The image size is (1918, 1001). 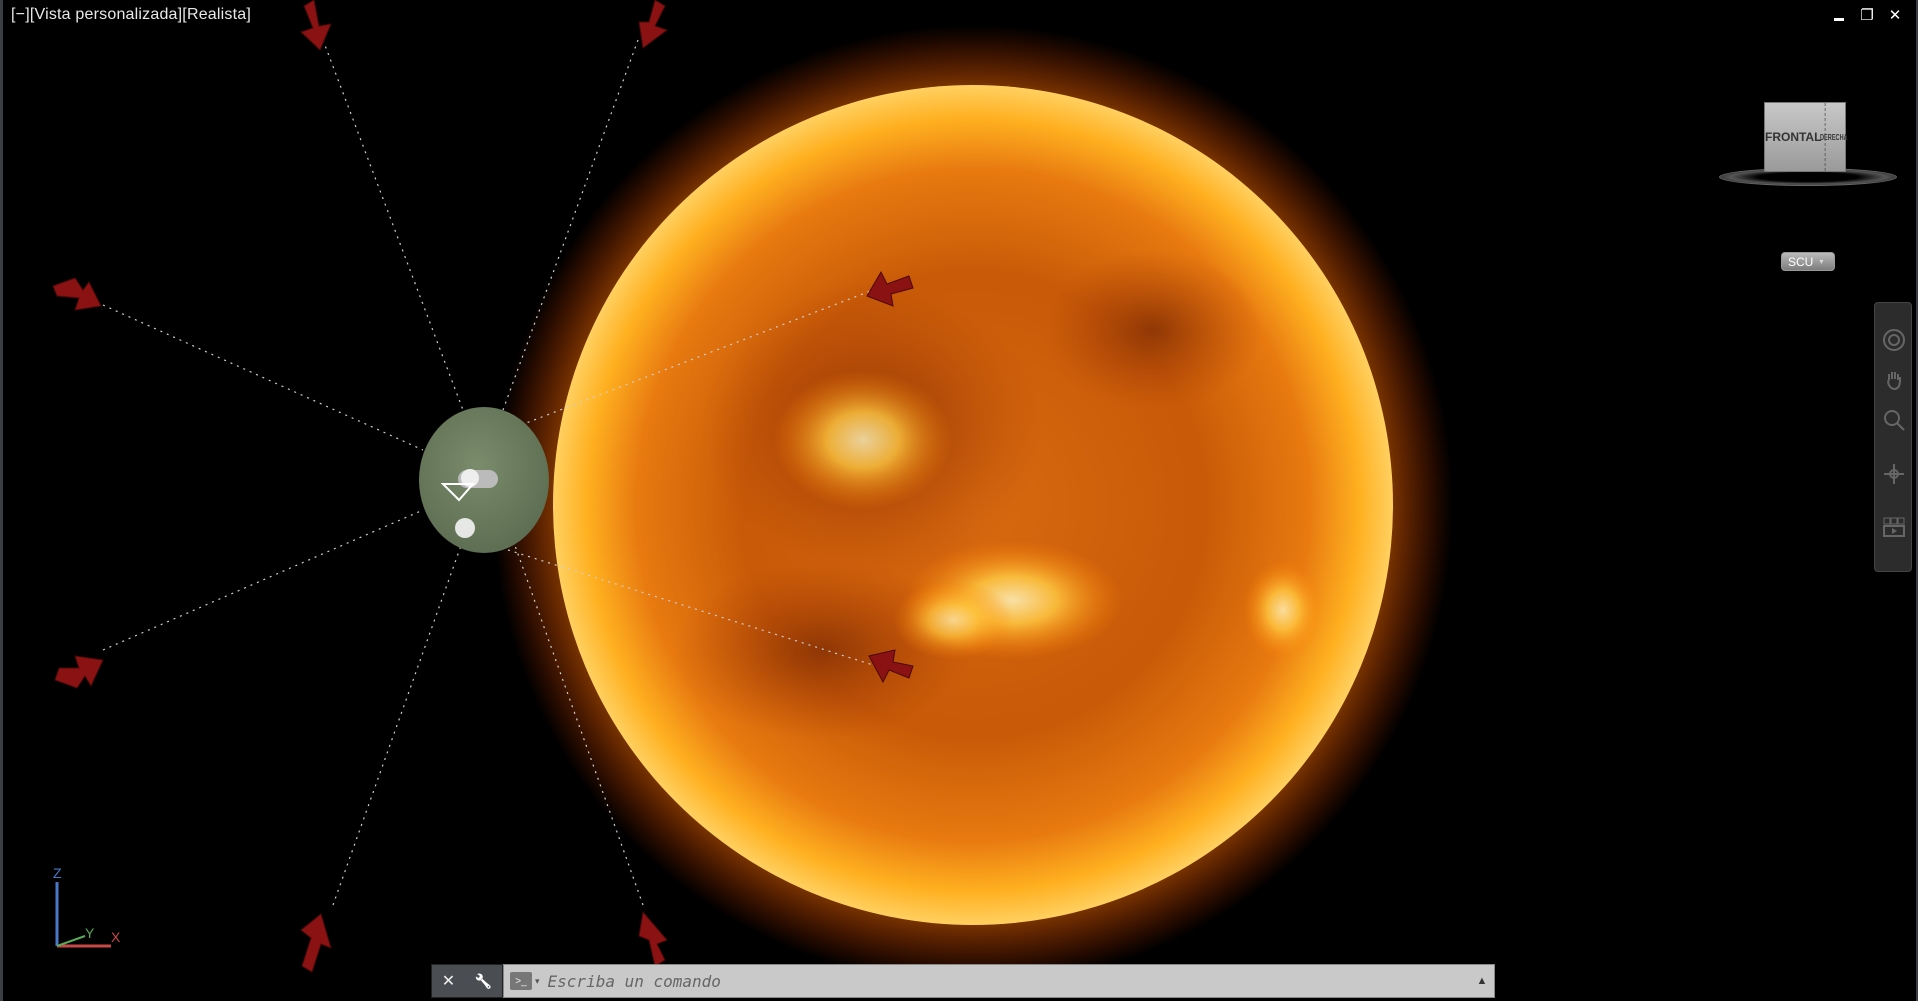 What do you see at coordinates (316, 943) in the screenshot?
I see `arrow-bottom-left` at bounding box center [316, 943].